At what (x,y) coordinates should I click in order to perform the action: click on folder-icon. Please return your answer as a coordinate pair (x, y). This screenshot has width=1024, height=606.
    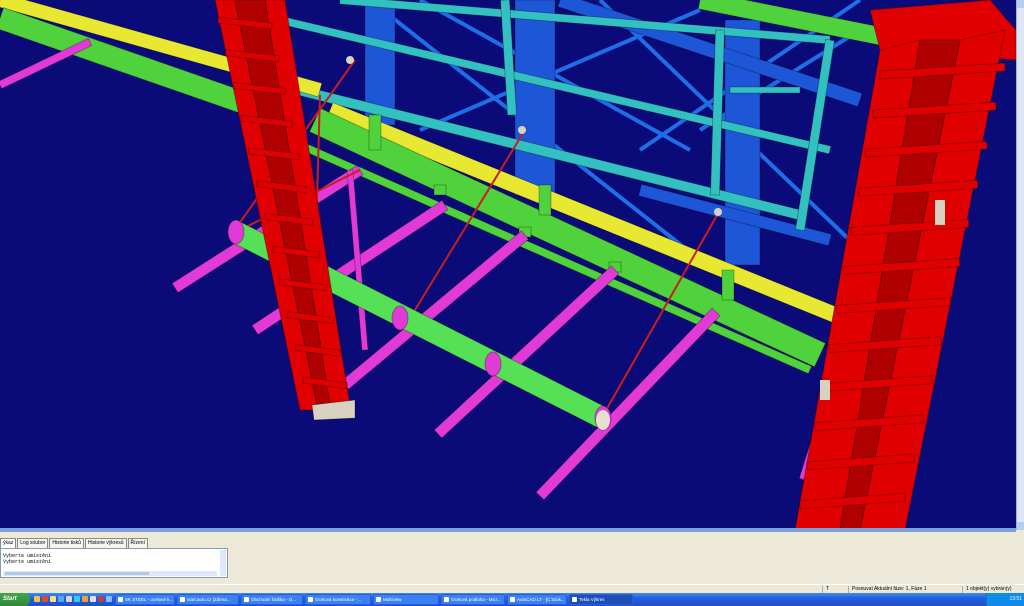
    Looking at the image, I should click on (37, 599).